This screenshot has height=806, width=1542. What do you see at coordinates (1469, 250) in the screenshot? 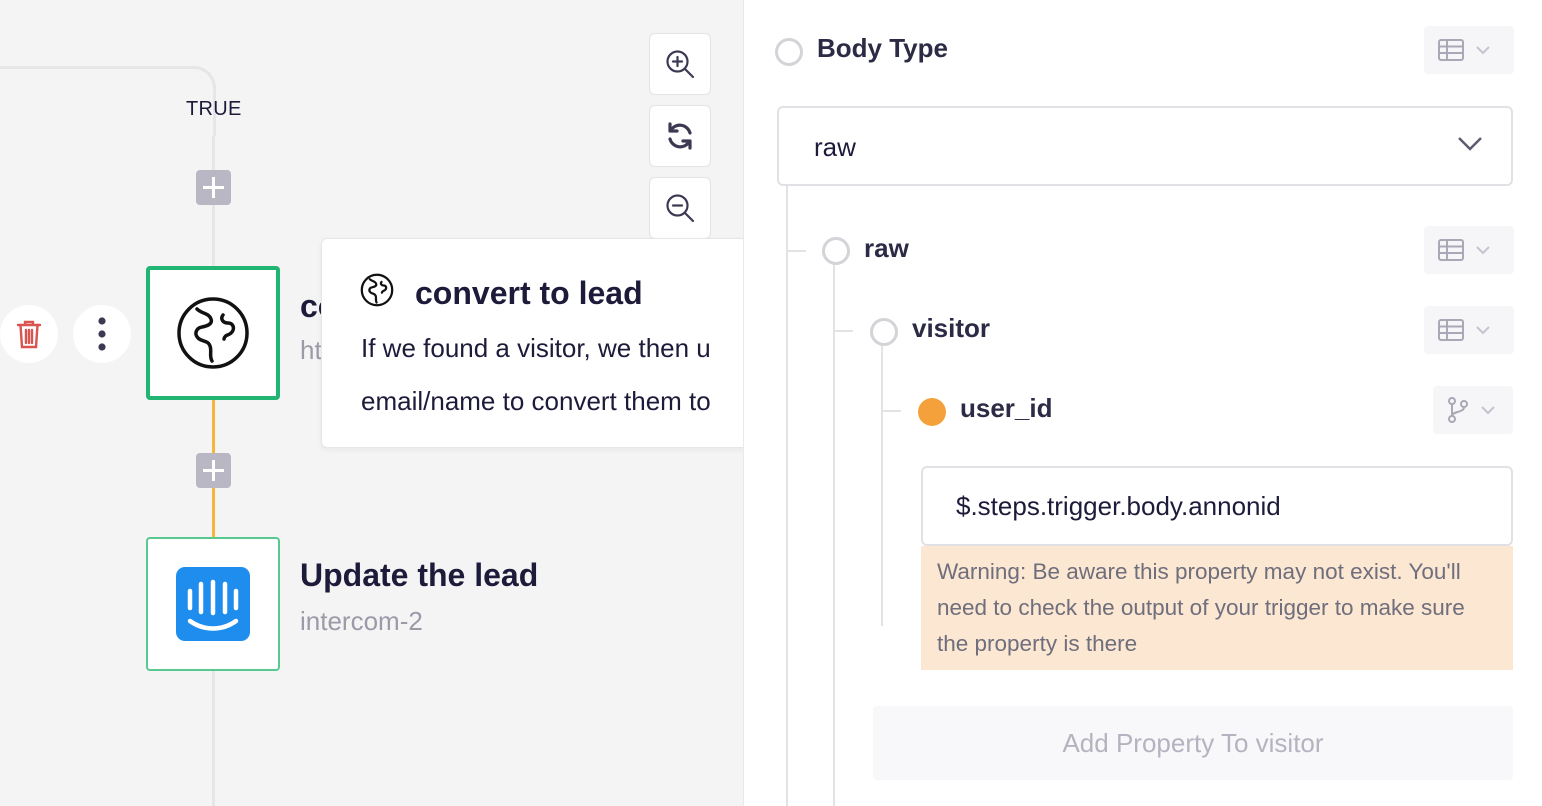
I see `raw-mode-button` at bounding box center [1469, 250].